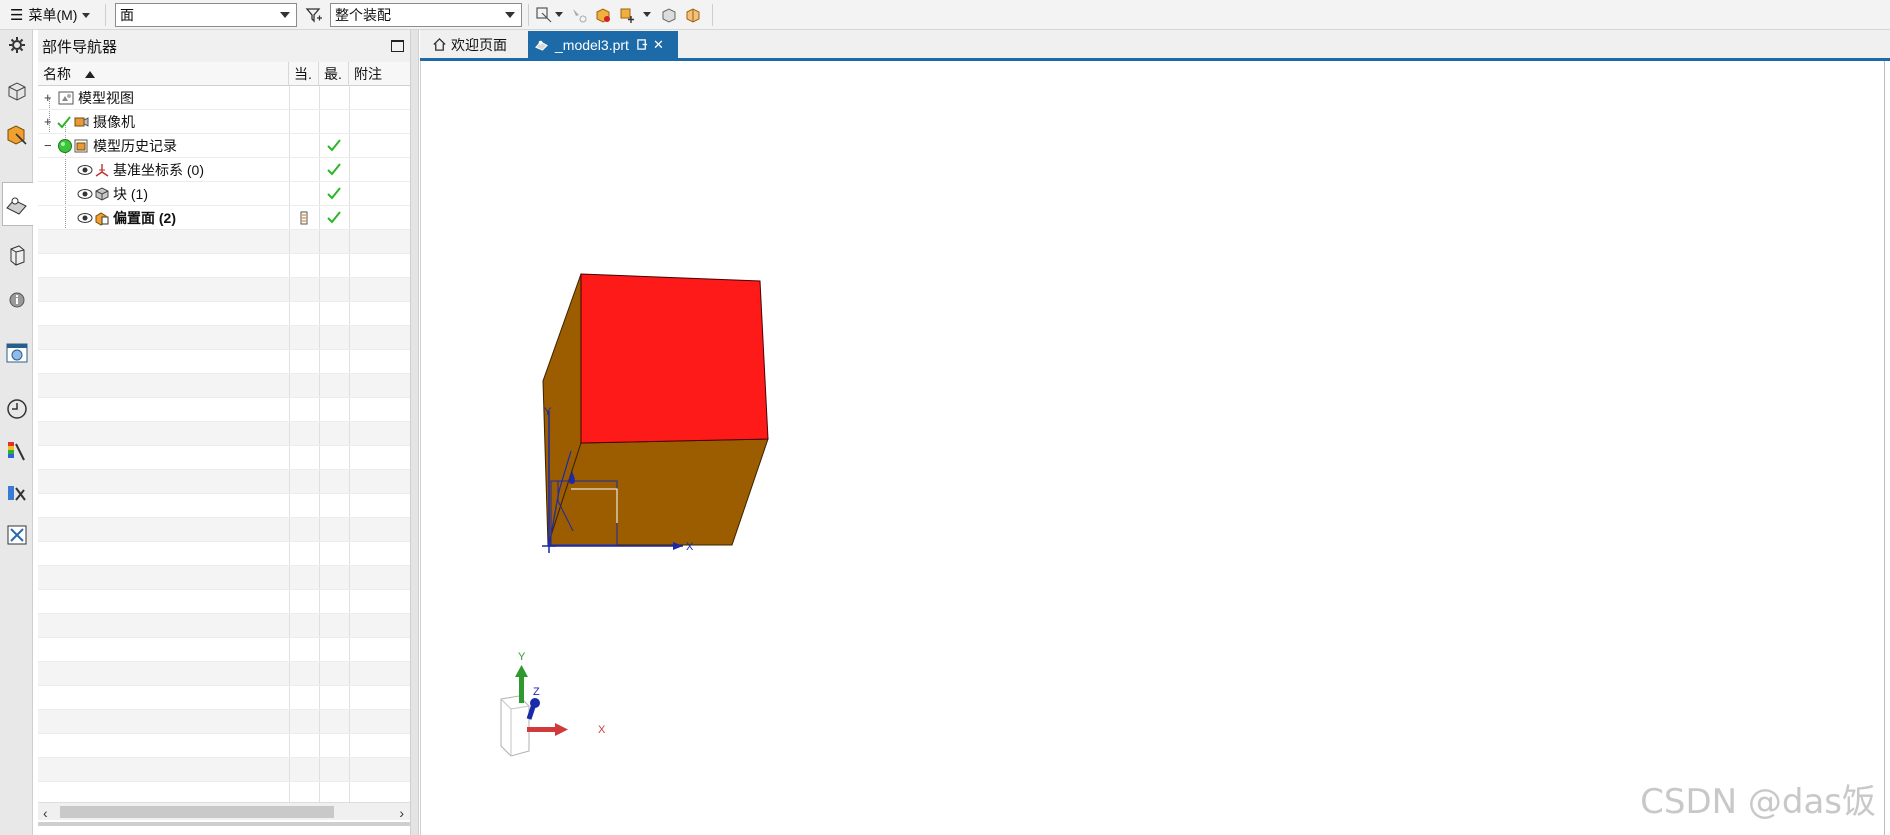  I want to click on select-body-icon, so click(603, 15).